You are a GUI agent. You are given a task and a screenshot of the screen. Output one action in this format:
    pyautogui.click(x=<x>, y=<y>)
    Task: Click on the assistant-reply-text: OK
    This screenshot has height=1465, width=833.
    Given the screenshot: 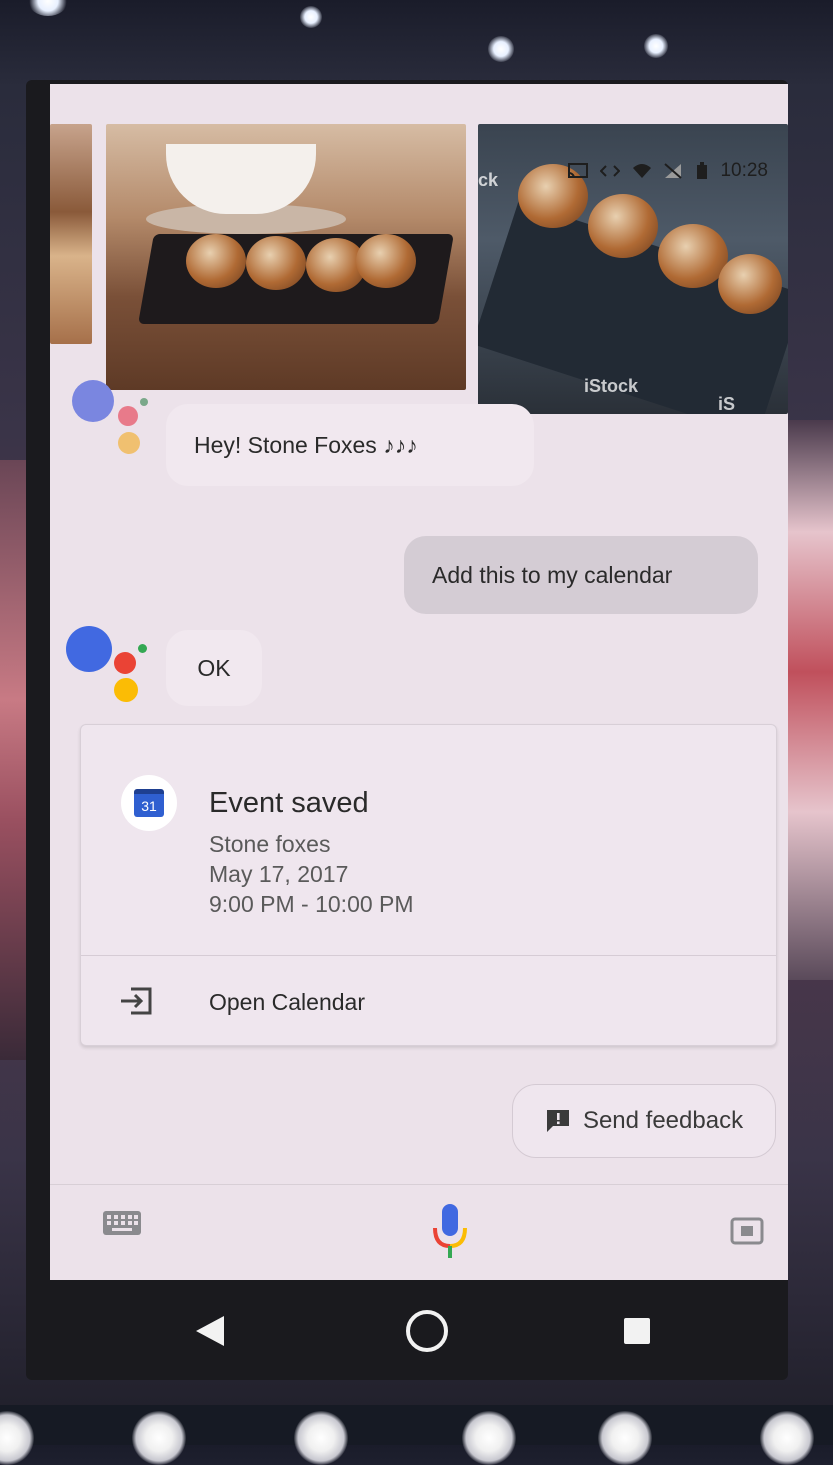 What is the action you would take?
    pyautogui.click(x=214, y=667)
    